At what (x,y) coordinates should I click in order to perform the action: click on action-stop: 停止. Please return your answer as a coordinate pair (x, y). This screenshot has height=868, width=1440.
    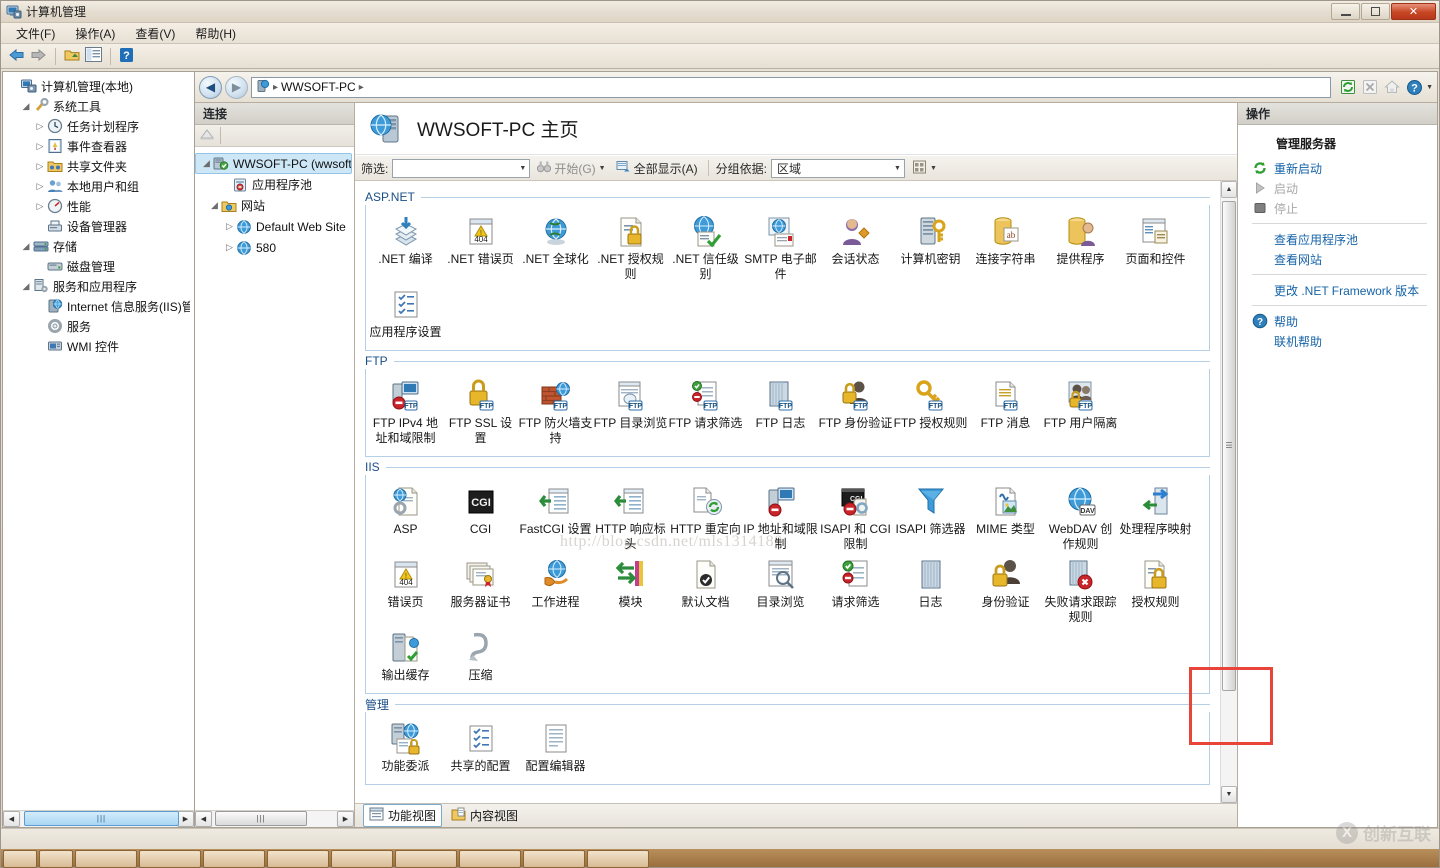
    Looking at the image, I should click on (1337, 208).